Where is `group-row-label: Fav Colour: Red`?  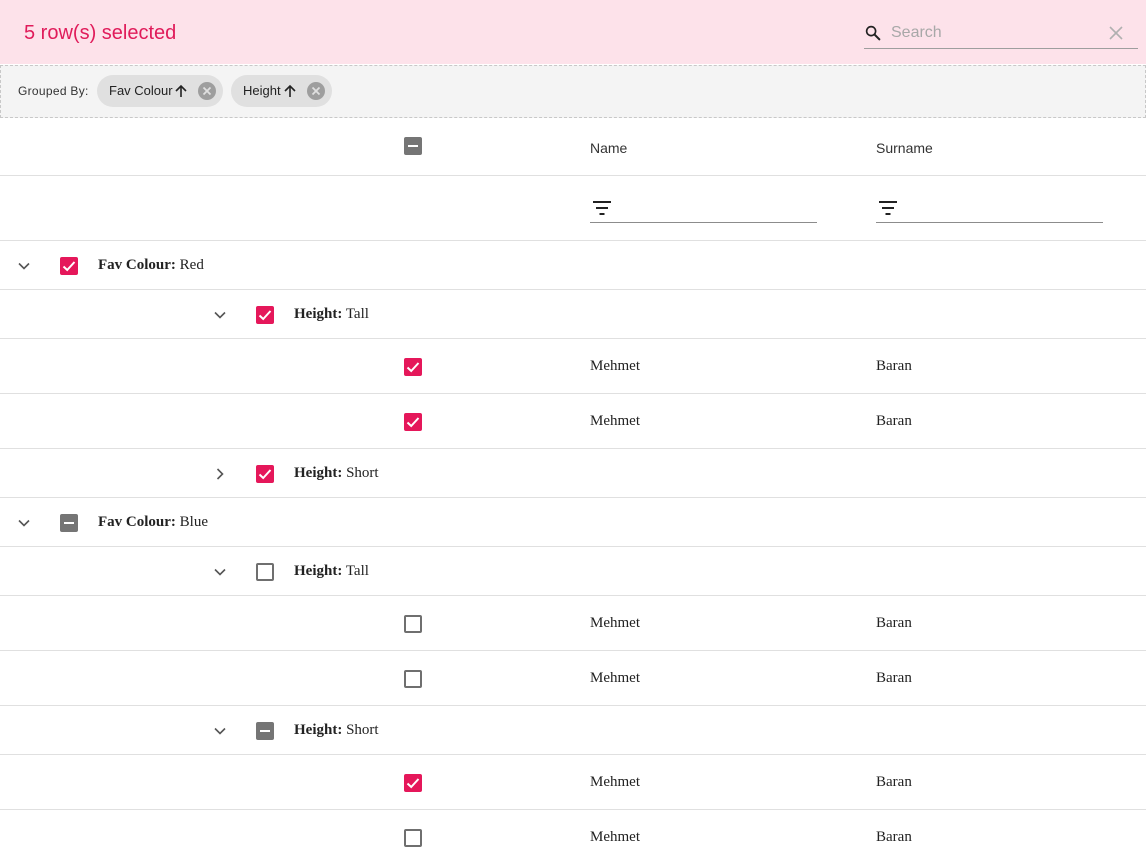 group-row-label: Fav Colour: Red is located at coordinates (151, 265).